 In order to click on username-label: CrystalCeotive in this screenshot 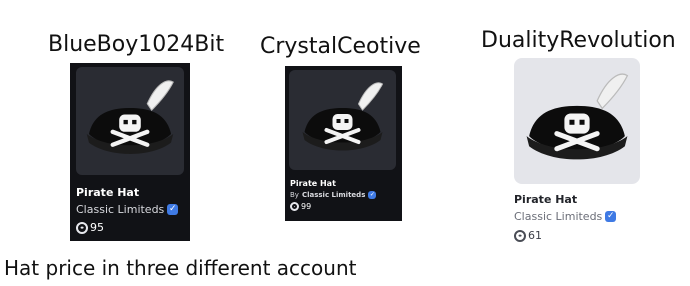, I will do `click(340, 46)`.